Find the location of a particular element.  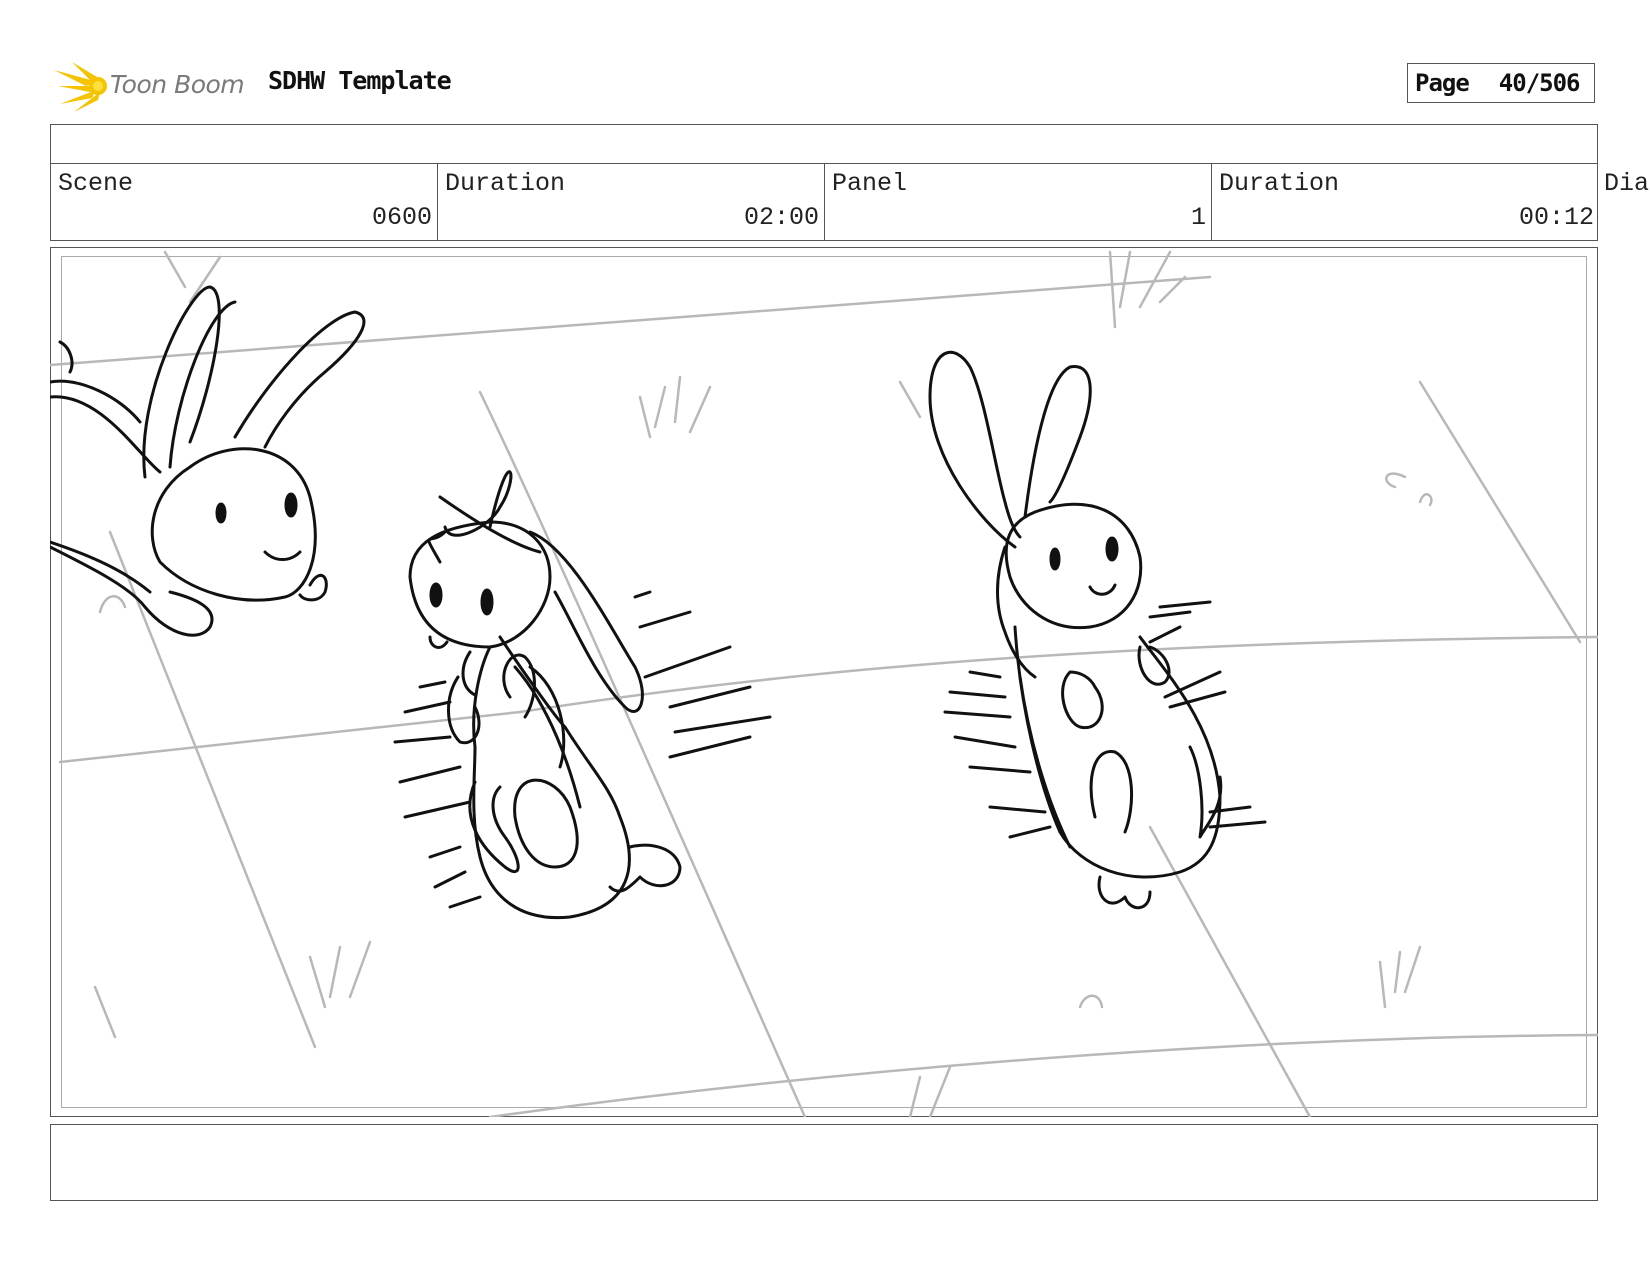

dialogue-label: Dia is located at coordinates (1627, 183).